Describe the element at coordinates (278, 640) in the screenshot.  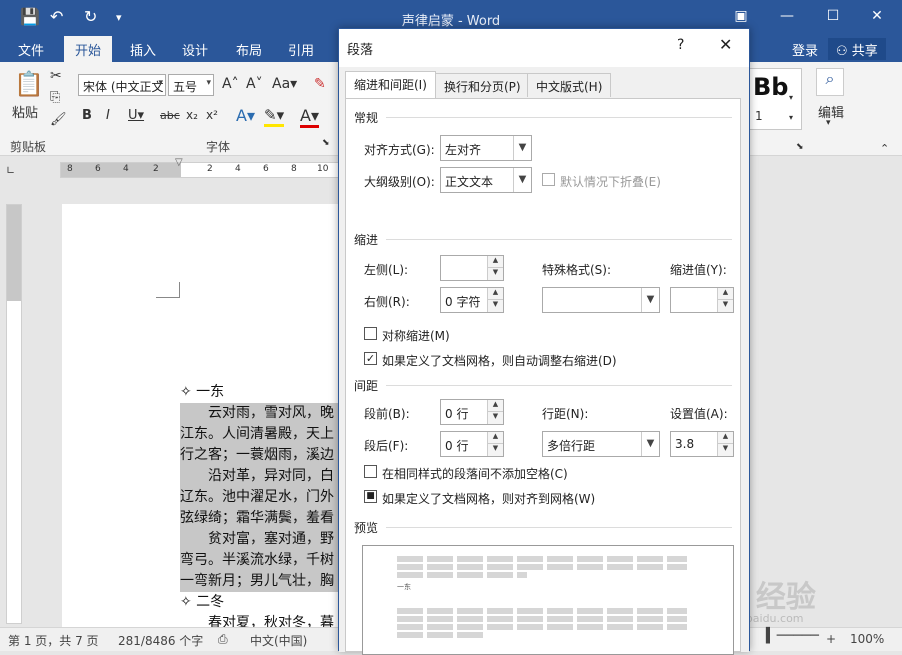
I see `language-status: 中文(中国)` at that location.